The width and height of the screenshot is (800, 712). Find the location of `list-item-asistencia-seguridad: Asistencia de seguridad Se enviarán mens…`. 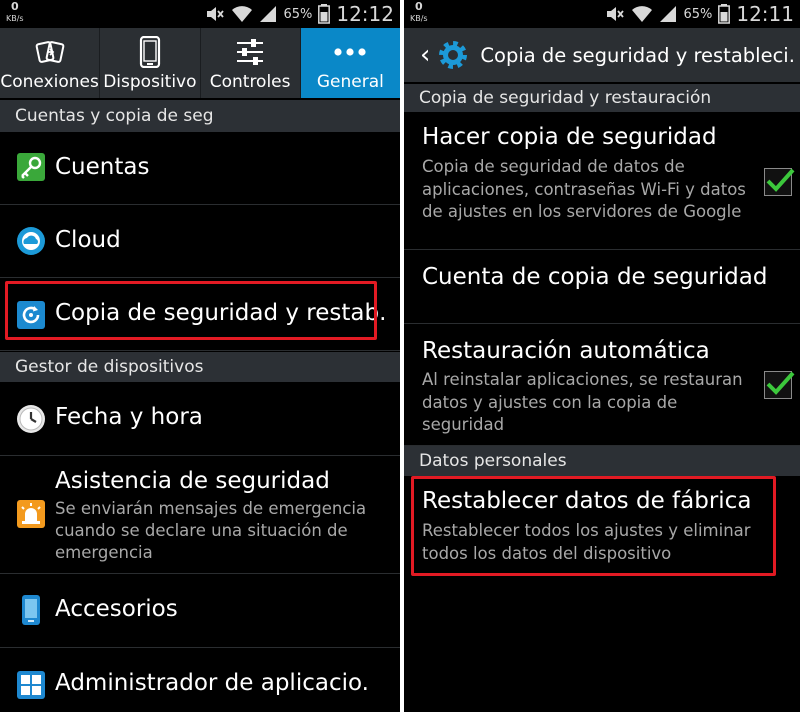

list-item-asistencia-seguridad: Asistencia de seguridad Se enviarán mens… is located at coordinates (200, 515).